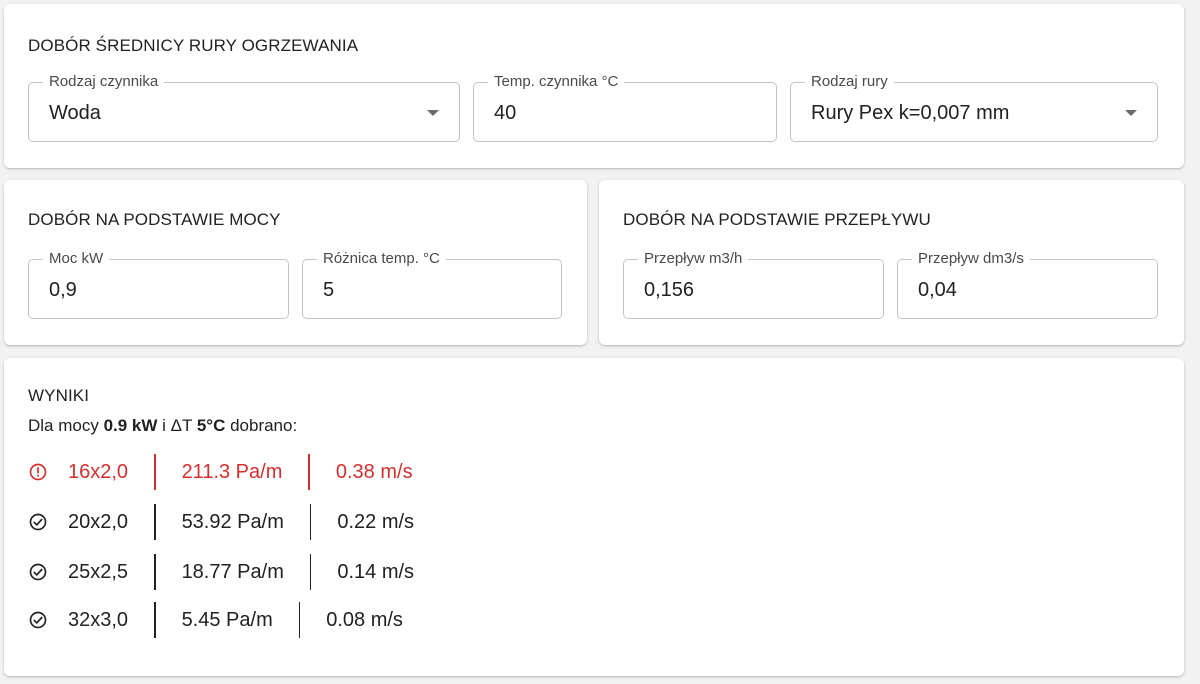 The width and height of the screenshot is (1200, 684). I want to click on power-field: Moc kW, so click(158, 284).